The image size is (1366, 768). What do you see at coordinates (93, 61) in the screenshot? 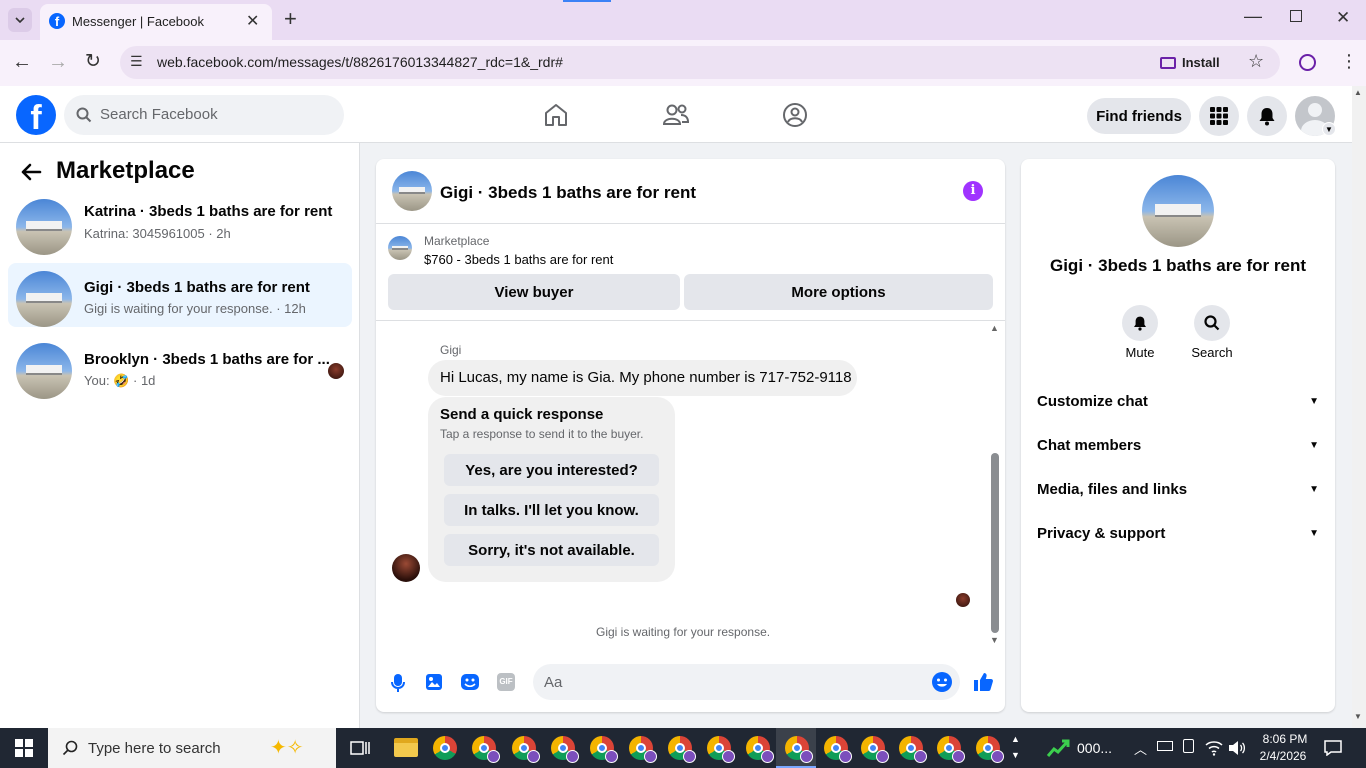
I see `reload-button: ↻` at bounding box center [93, 61].